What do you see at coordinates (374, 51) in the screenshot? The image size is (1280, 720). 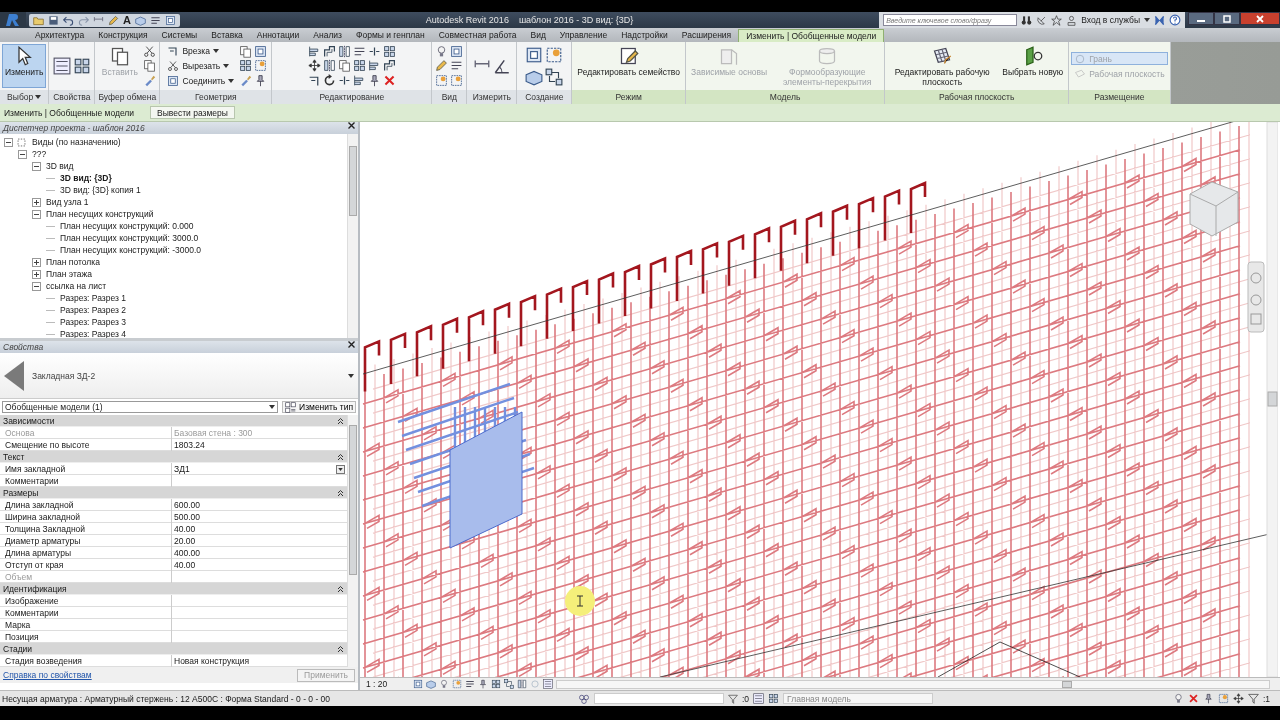 I see `split-icon` at bounding box center [374, 51].